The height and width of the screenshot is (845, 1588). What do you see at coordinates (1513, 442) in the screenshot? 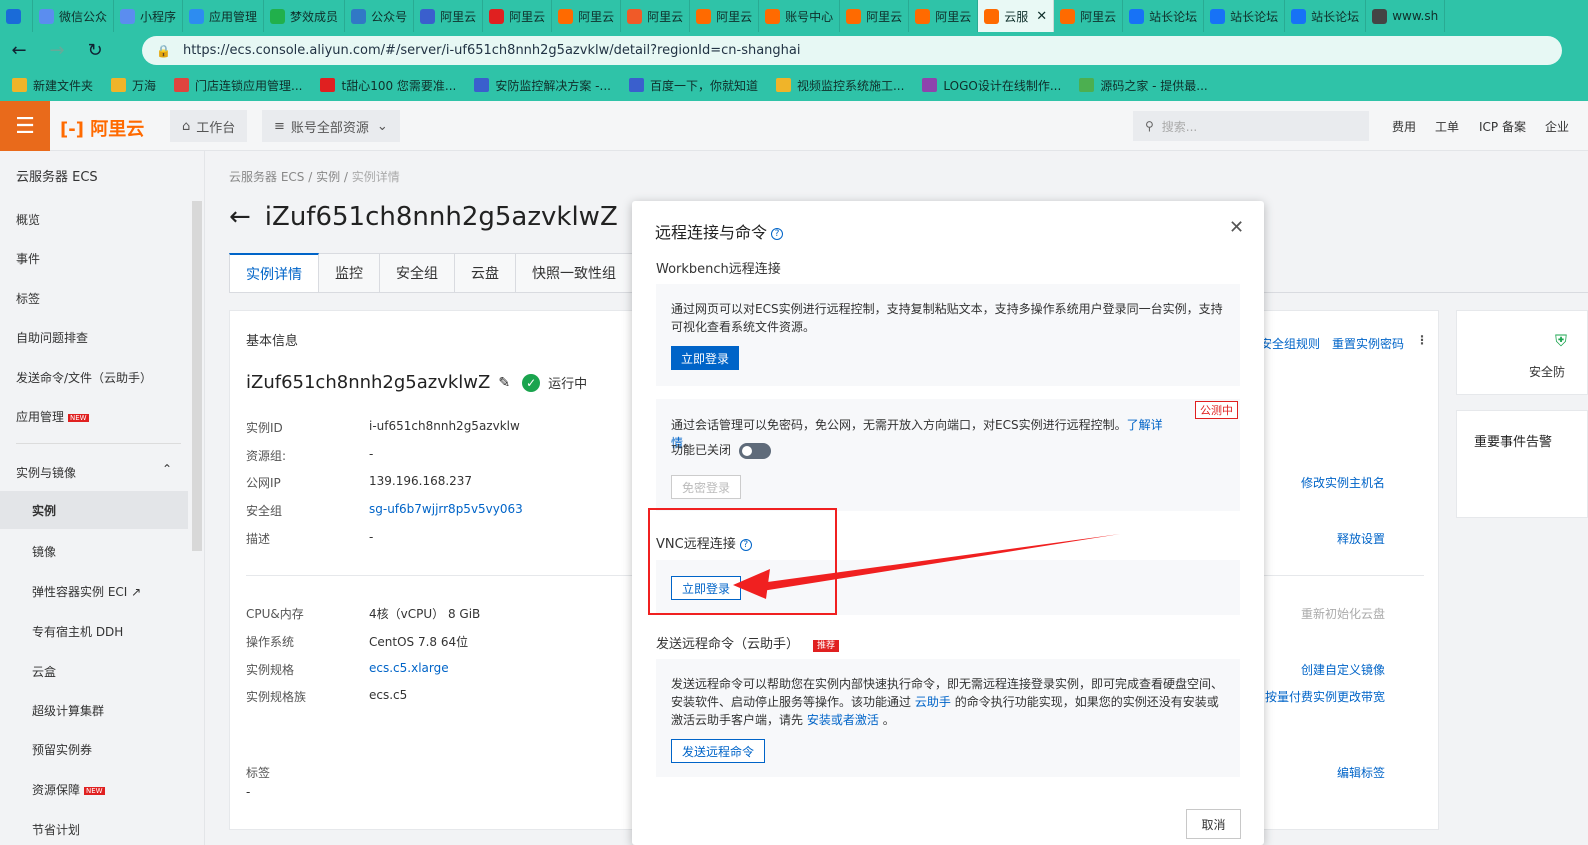
I see `events-card-title: 重要事件告警` at bounding box center [1513, 442].